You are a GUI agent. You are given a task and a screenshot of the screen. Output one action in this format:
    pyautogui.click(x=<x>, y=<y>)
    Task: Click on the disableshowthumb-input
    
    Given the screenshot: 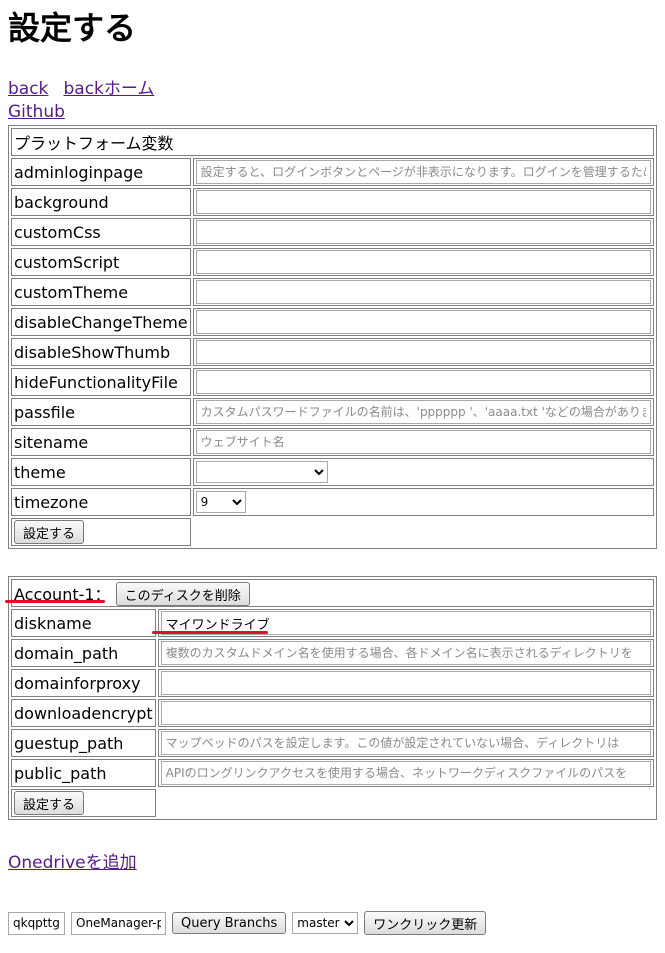 What is the action you would take?
    pyautogui.click(x=423, y=352)
    